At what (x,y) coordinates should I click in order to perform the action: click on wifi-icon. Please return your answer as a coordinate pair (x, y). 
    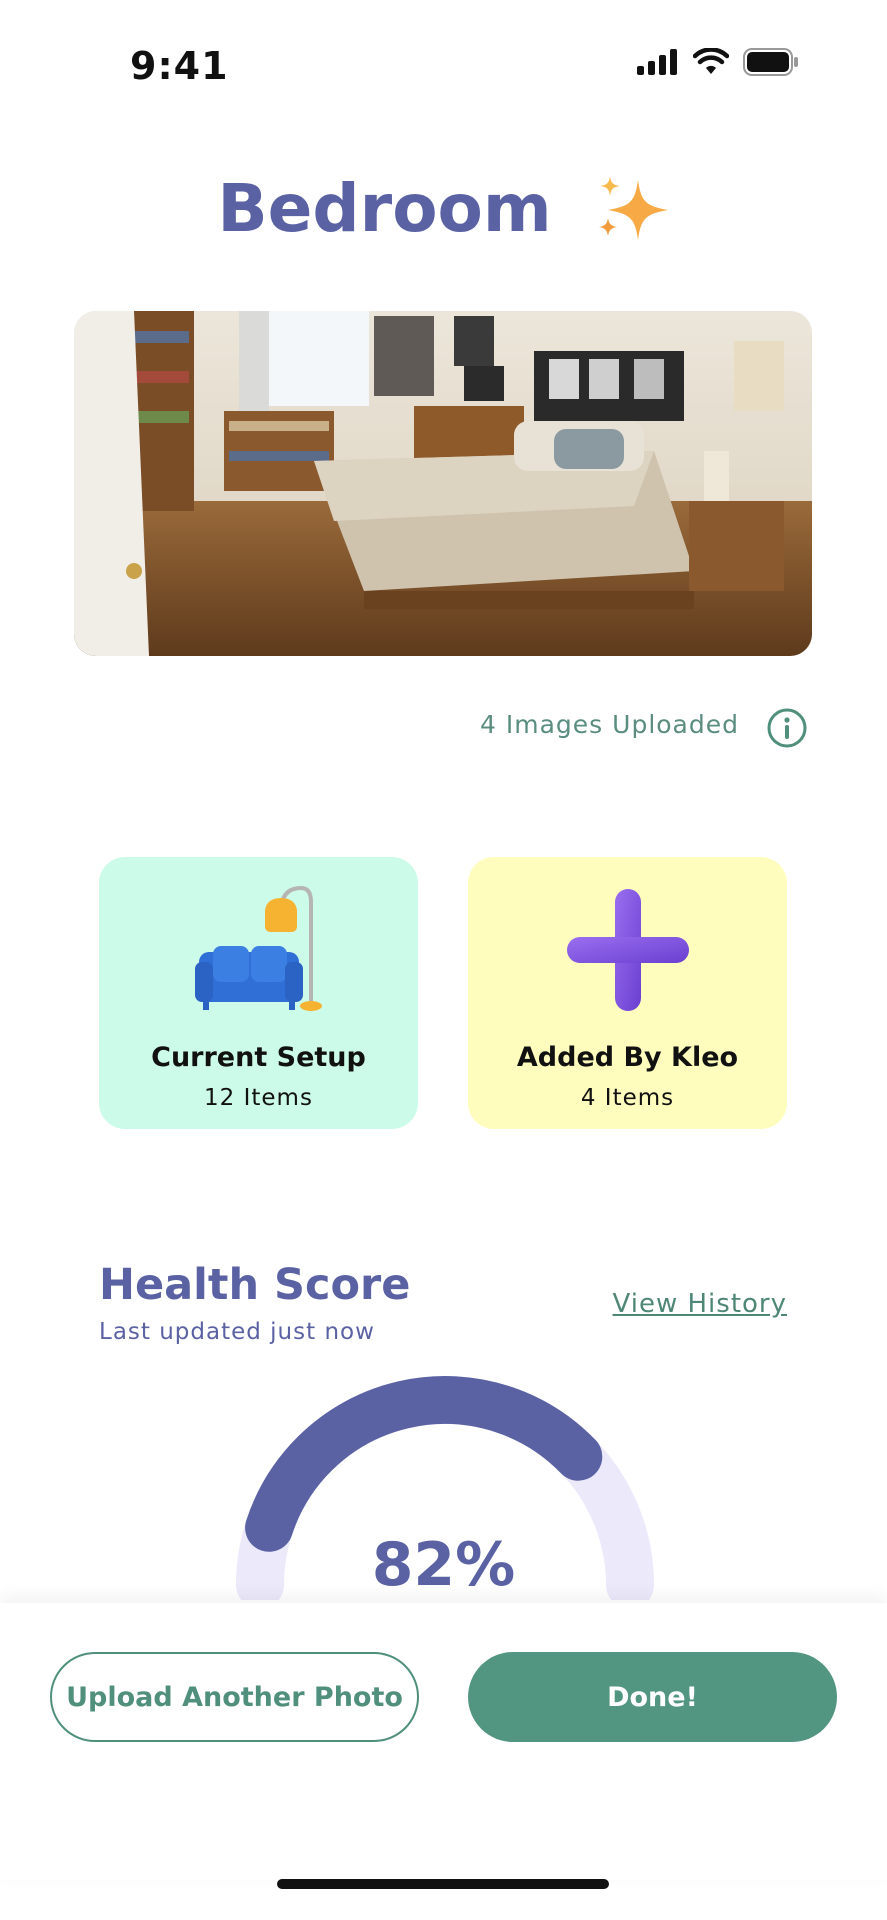
    Looking at the image, I should click on (711, 61).